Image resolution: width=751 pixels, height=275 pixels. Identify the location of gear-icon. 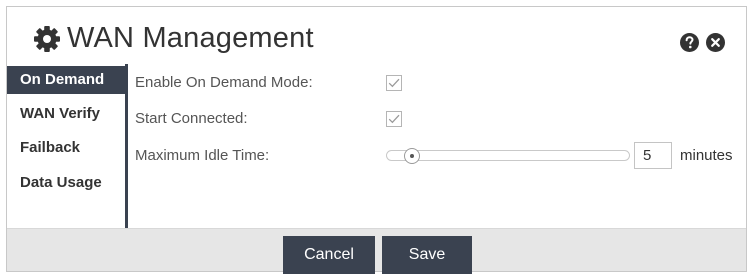
(47, 39).